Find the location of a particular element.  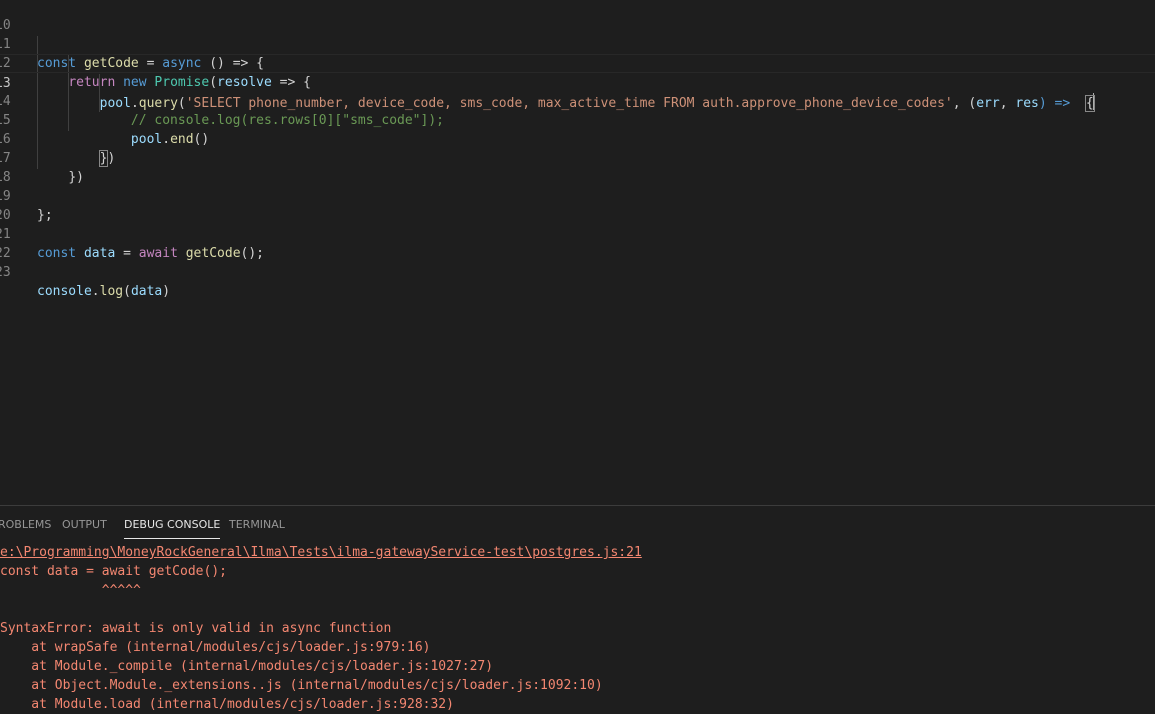

code-line: 12 return new Promise(resolve => { is located at coordinates (577, 62).